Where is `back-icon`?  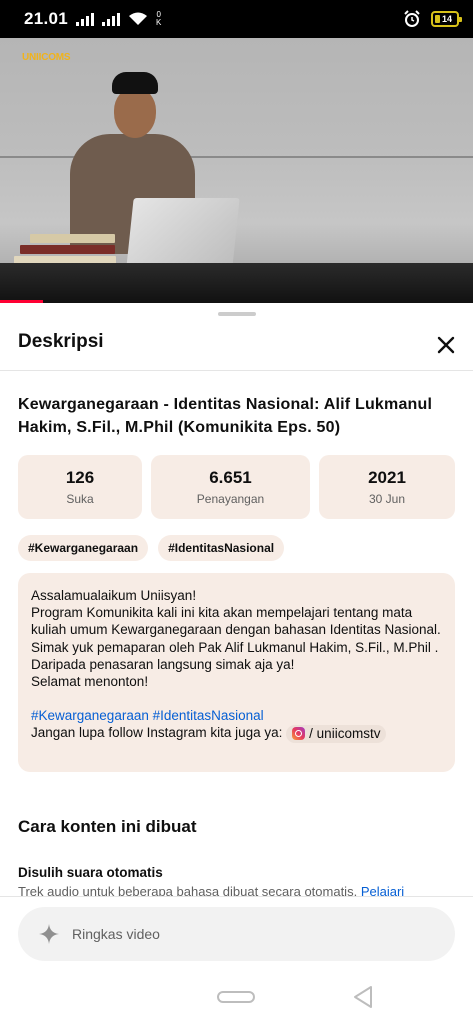
back-icon is located at coordinates (363, 997).